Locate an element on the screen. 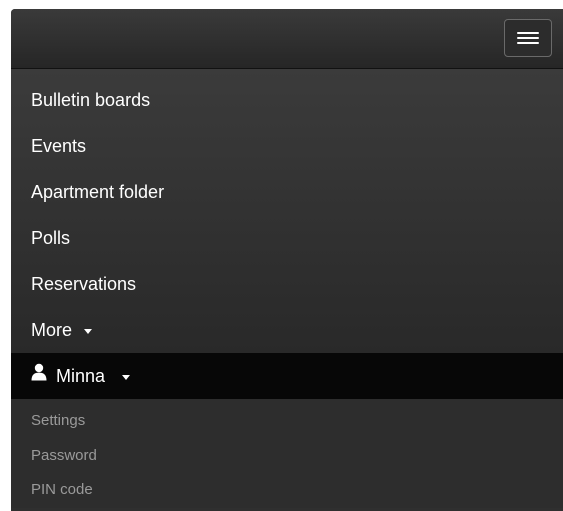 The image size is (563, 511). nav-item-more-dropdown: More is located at coordinates (287, 330).